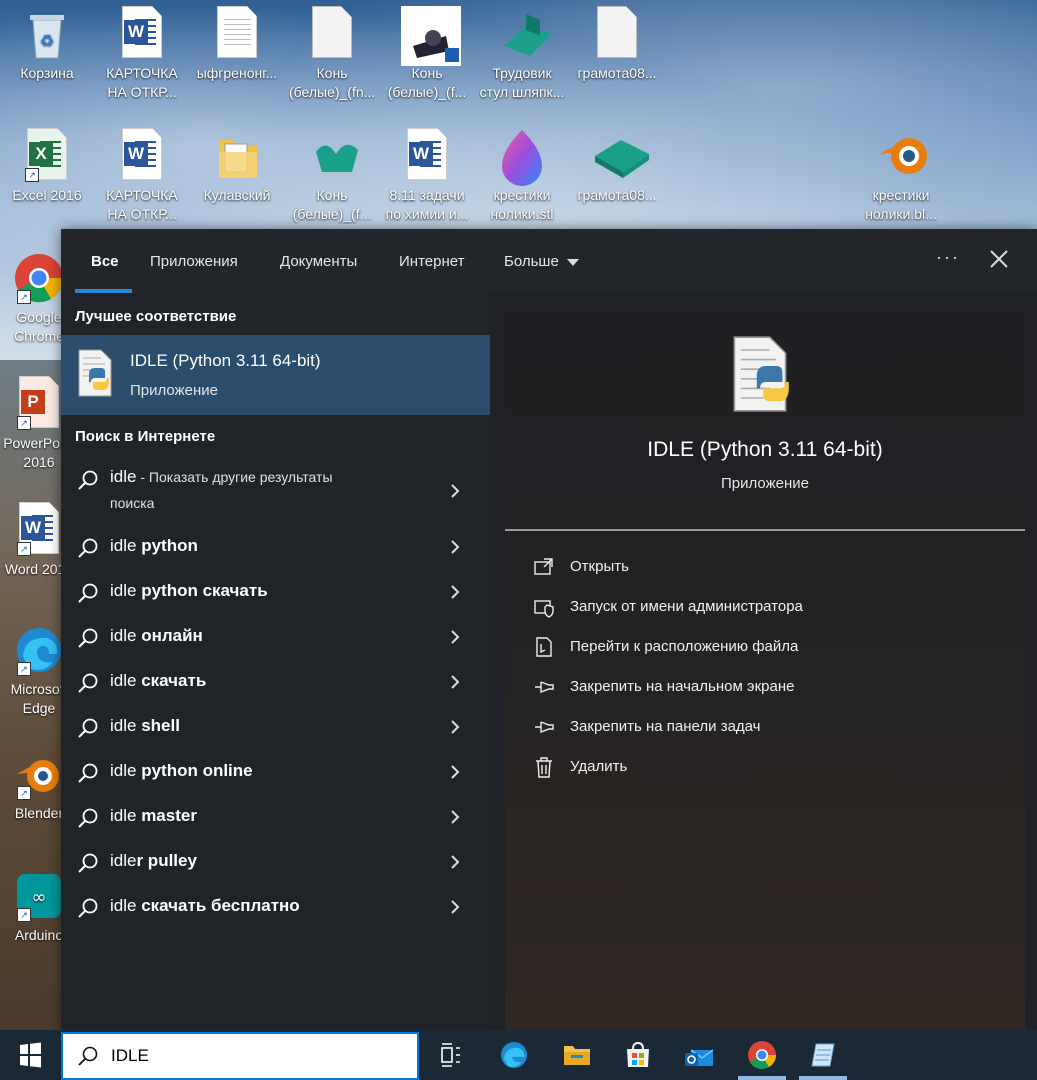 The height and width of the screenshot is (1080, 1037). What do you see at coordinates (577, 1055) in the screenshot?
I see `file-explorer-icon` at bounding box center [577, 1055].